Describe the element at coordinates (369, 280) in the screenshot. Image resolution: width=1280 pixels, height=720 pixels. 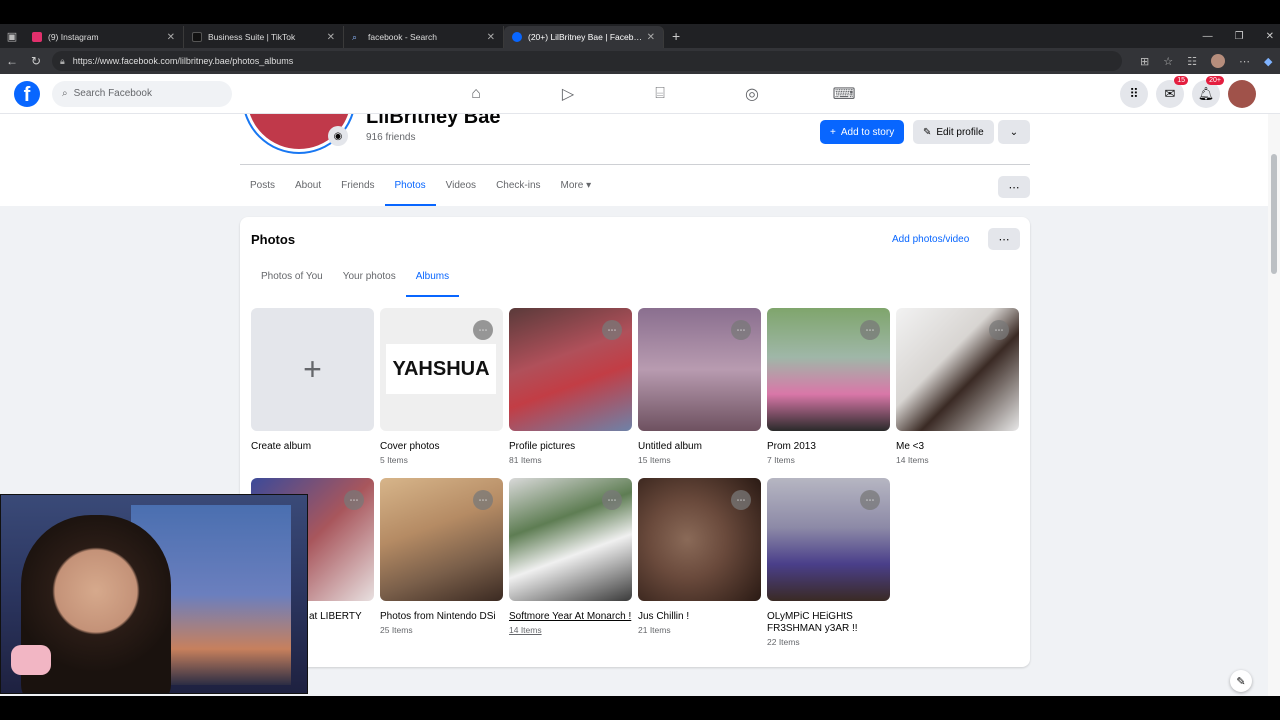
I see `tab-your-photos: Your photos` at that location.